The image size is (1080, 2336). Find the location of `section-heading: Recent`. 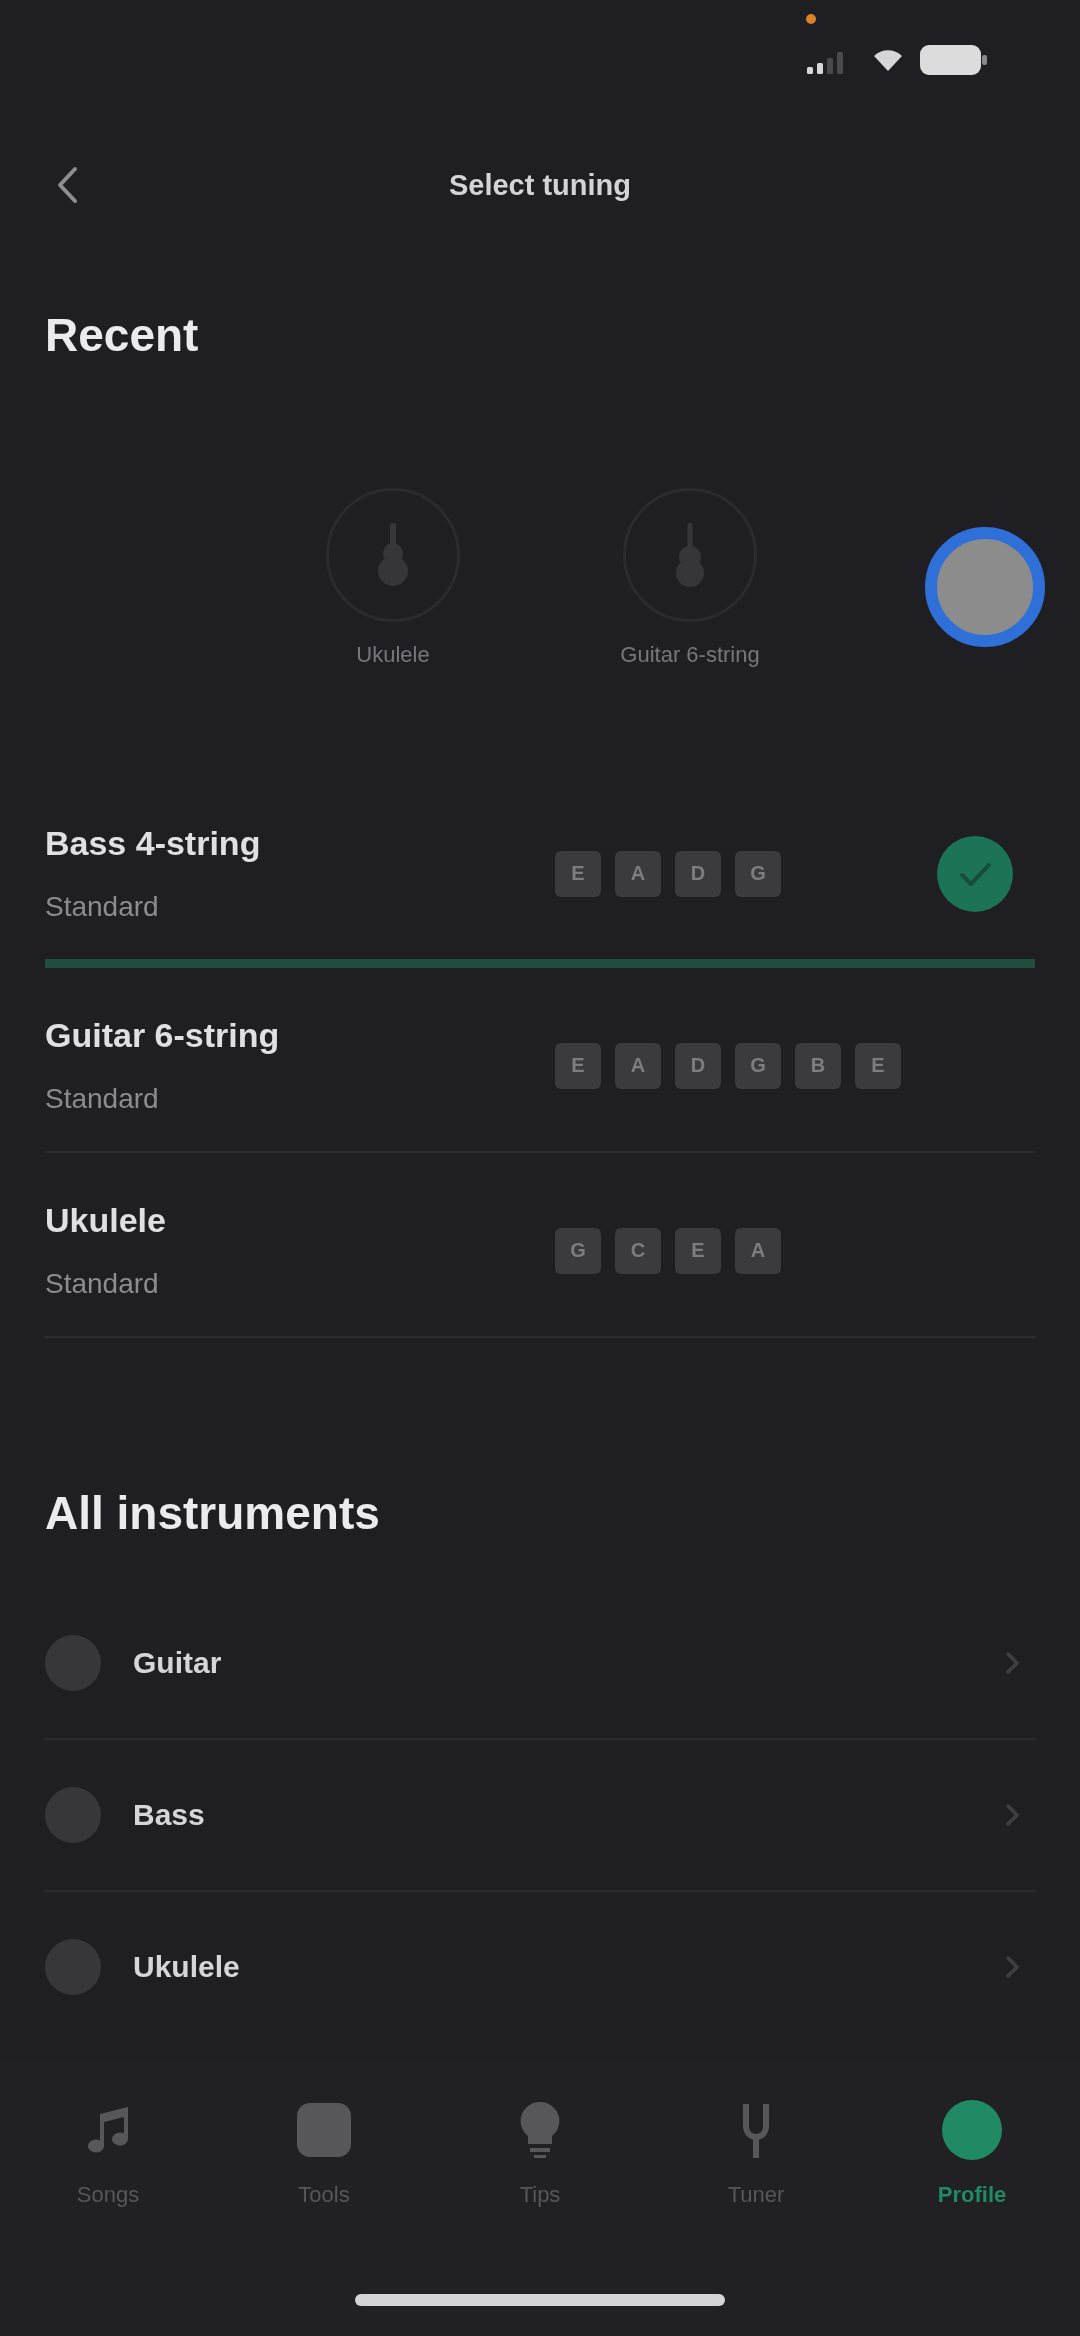

section-heading: Recent is located at coordinates (122, 335).